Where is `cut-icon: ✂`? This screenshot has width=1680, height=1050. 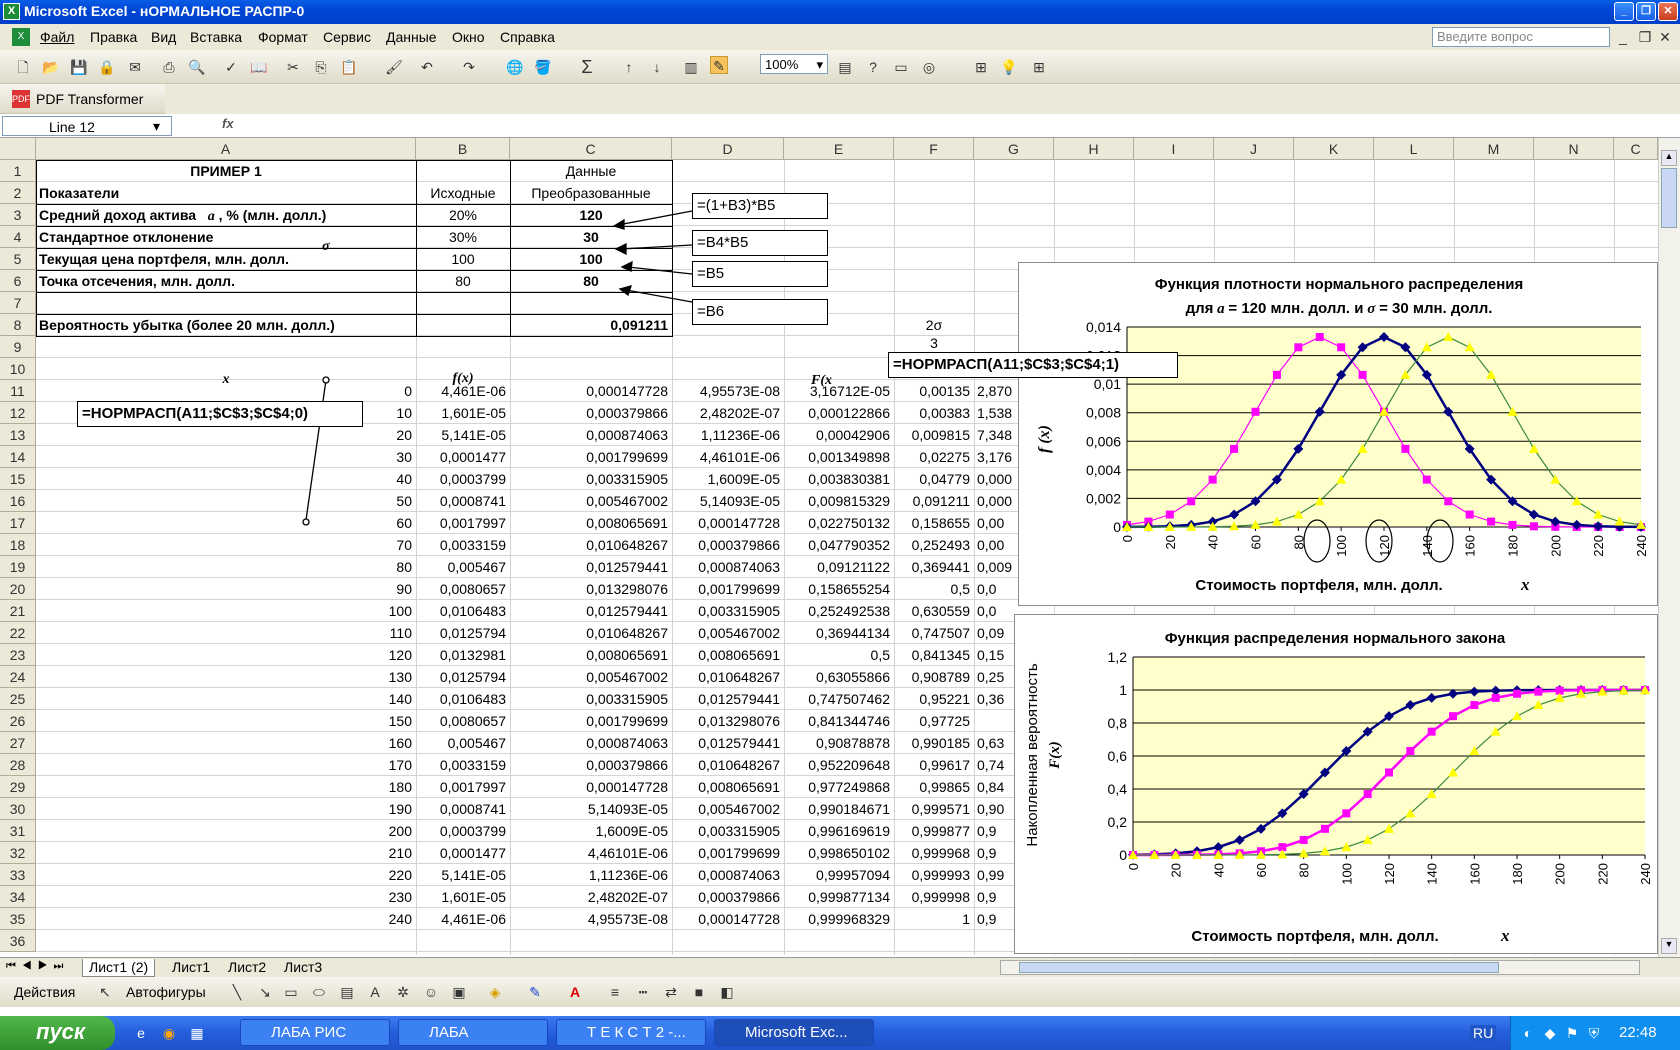 cut-icon: ✂ is located at coordinates (293, 67).